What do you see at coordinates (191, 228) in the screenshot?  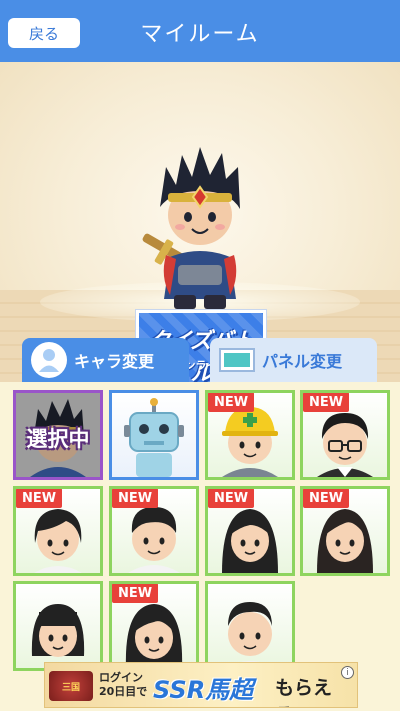 I see `hero-character` at bounding box center [191, 228].